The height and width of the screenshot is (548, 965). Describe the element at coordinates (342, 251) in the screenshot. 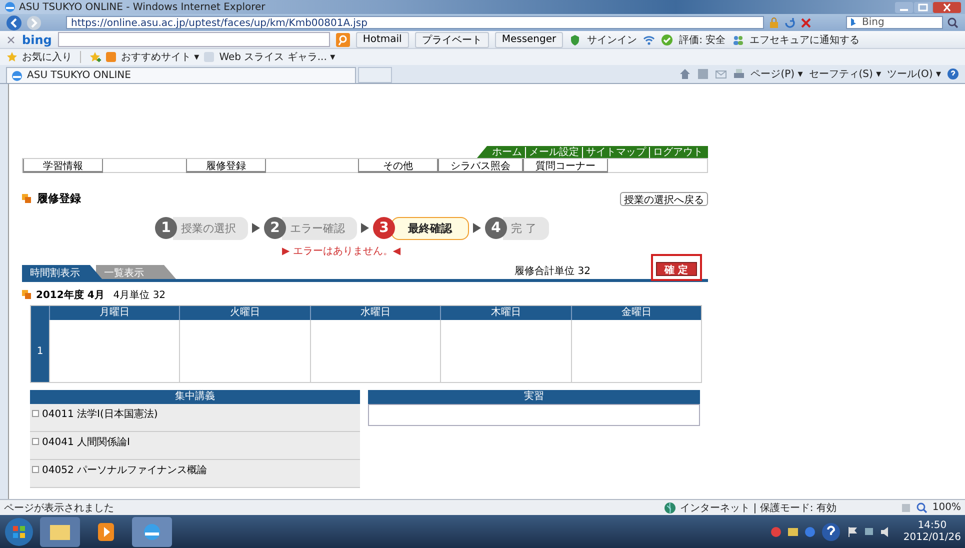

I see `status-message: ▶ エラーはありません。◀` at that location.